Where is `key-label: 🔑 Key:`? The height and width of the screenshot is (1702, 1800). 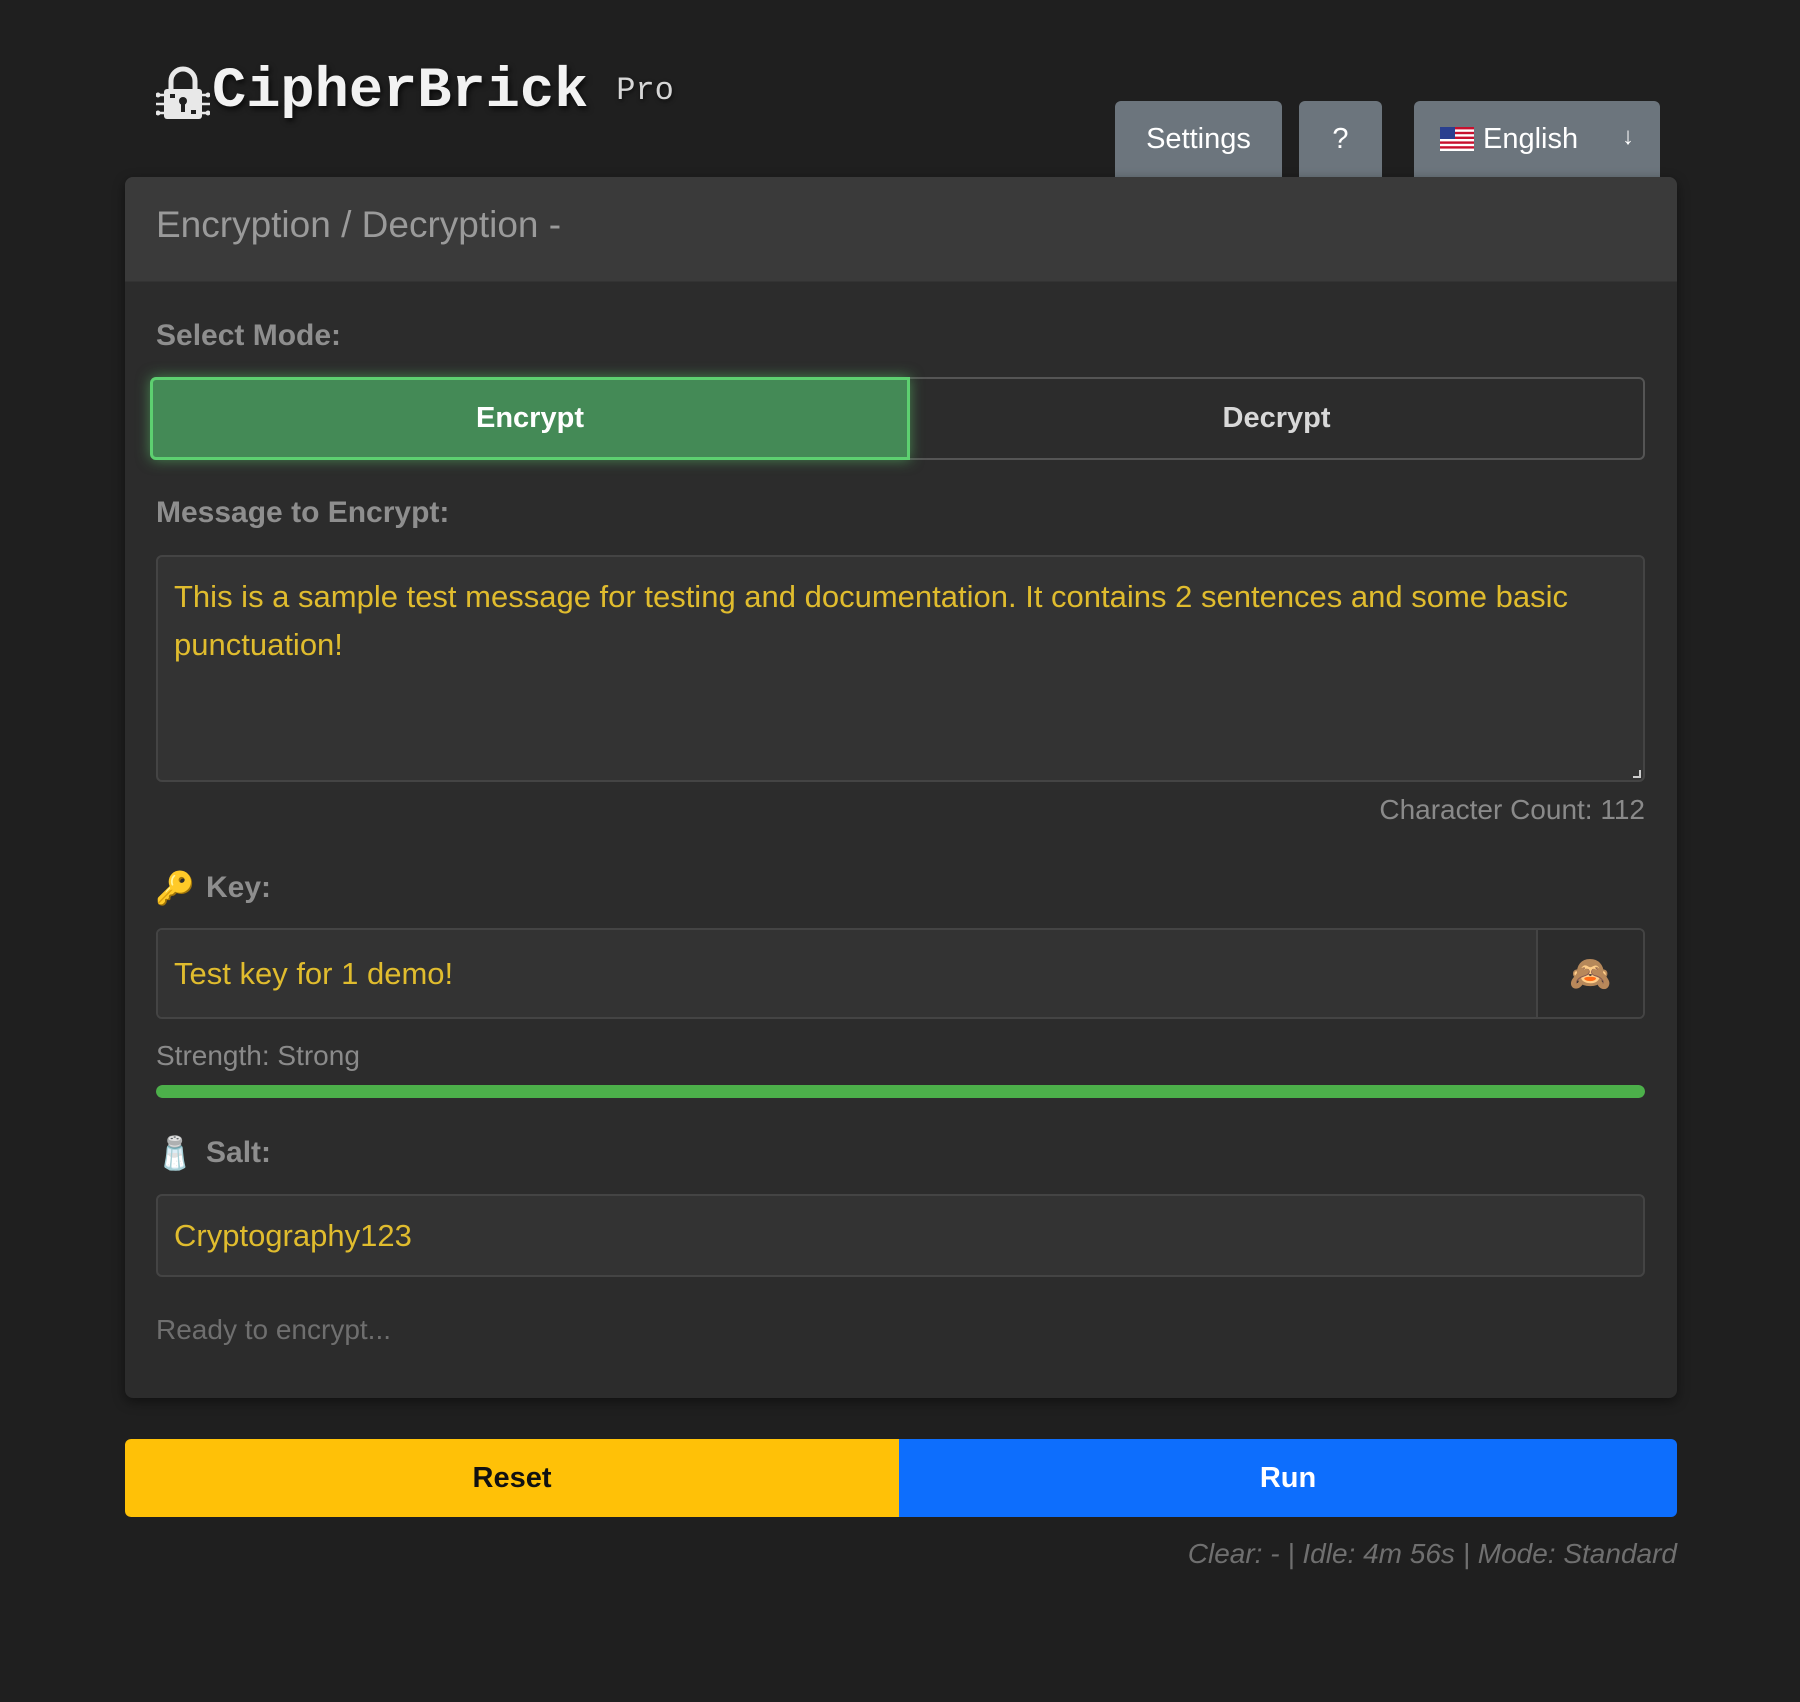
key-label: 🔑 Key: is located at coordinates (213, 888).